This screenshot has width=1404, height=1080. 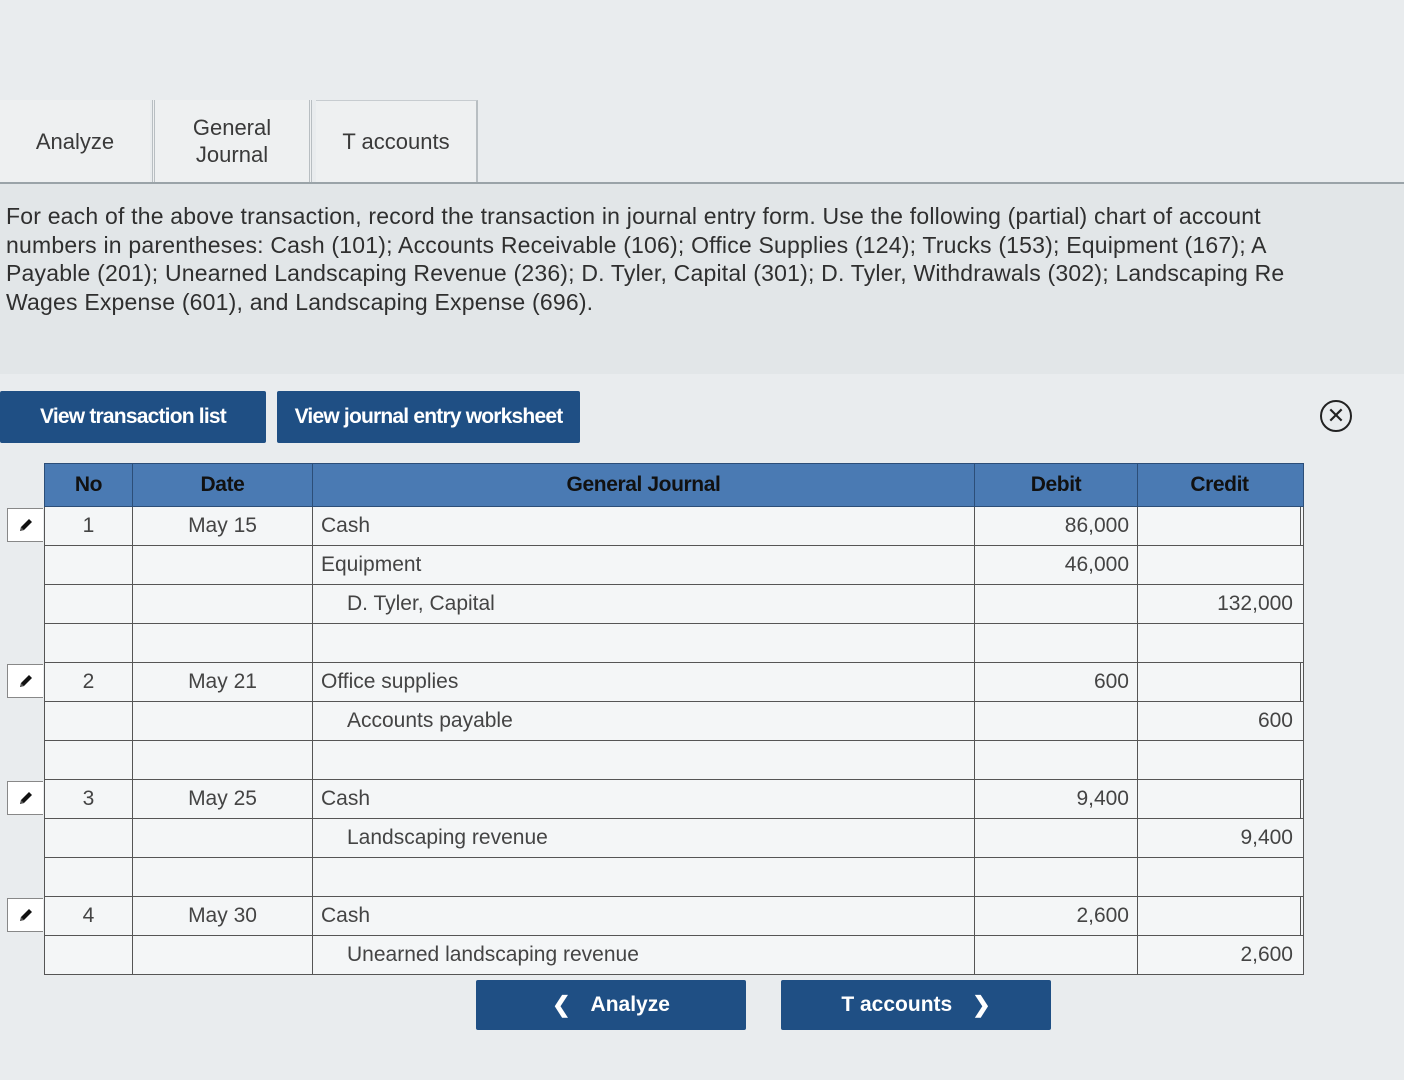 I want to click on cell-debit: 9,400, so click(x=1056, y=799).